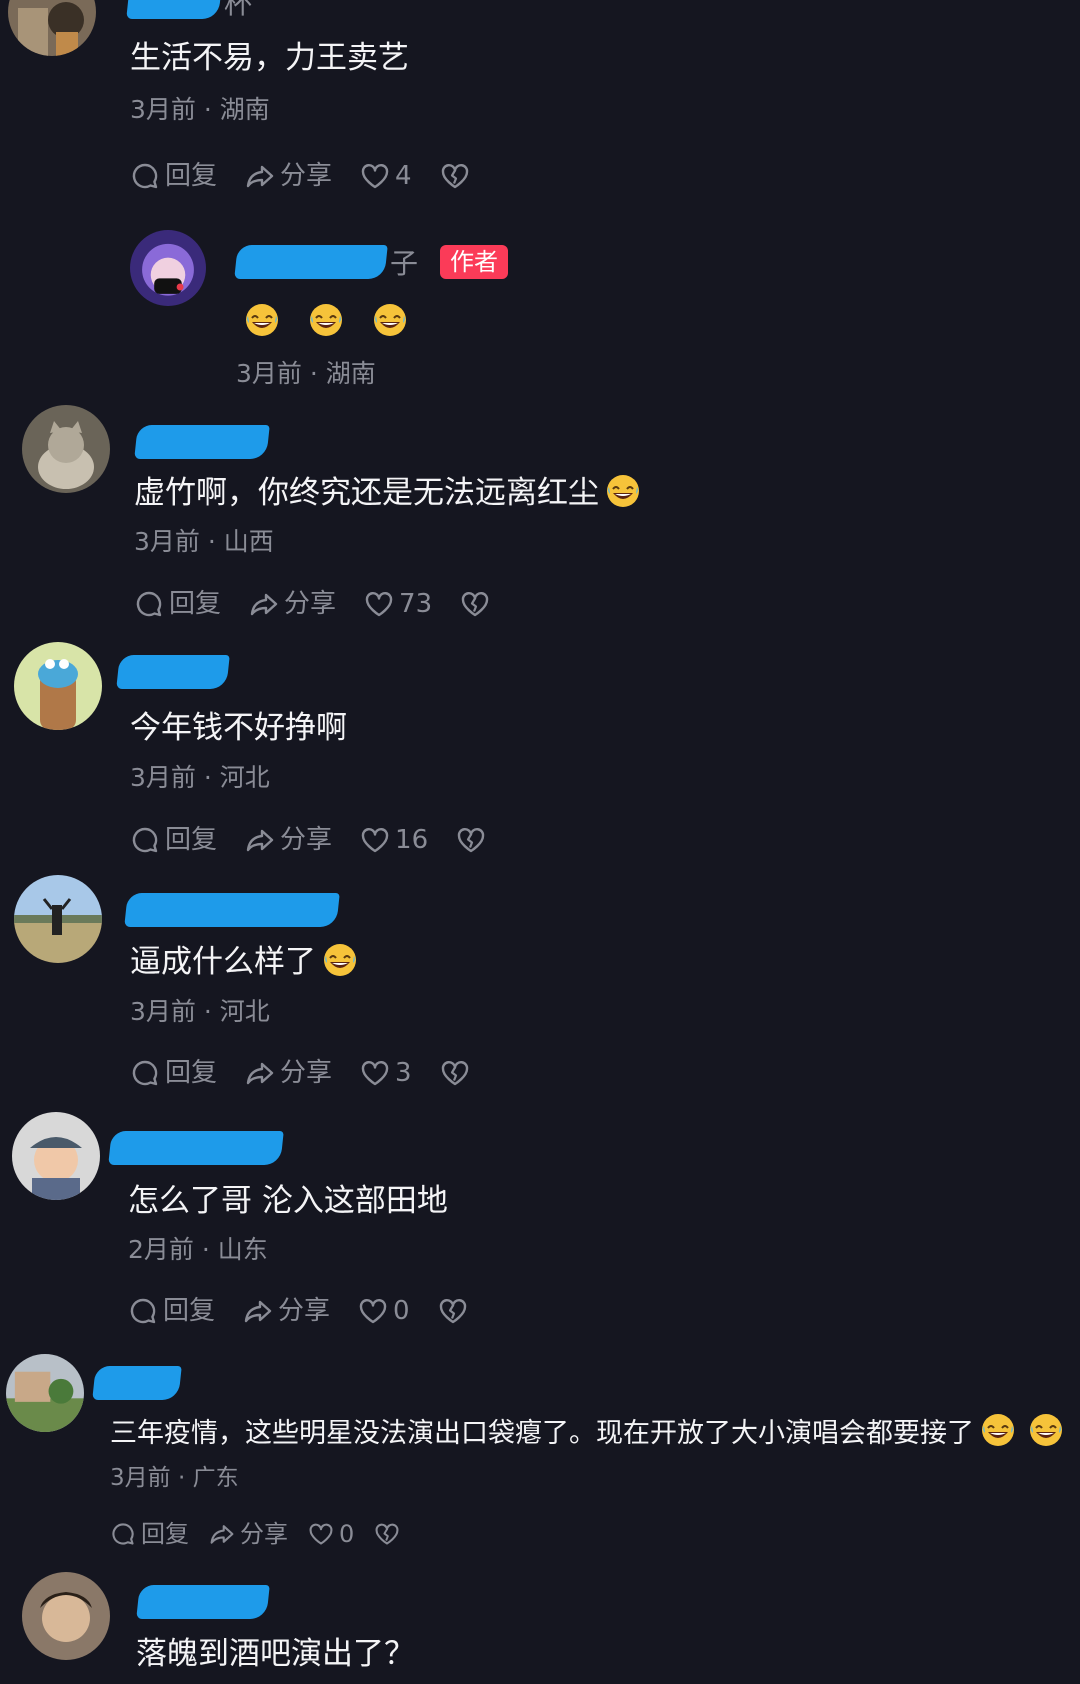 The image size is (1080, 1684). What do you see at coordinates (404, 263) in the screenshot?
I see `username-tail: 子` at bounding box center [404, 263].